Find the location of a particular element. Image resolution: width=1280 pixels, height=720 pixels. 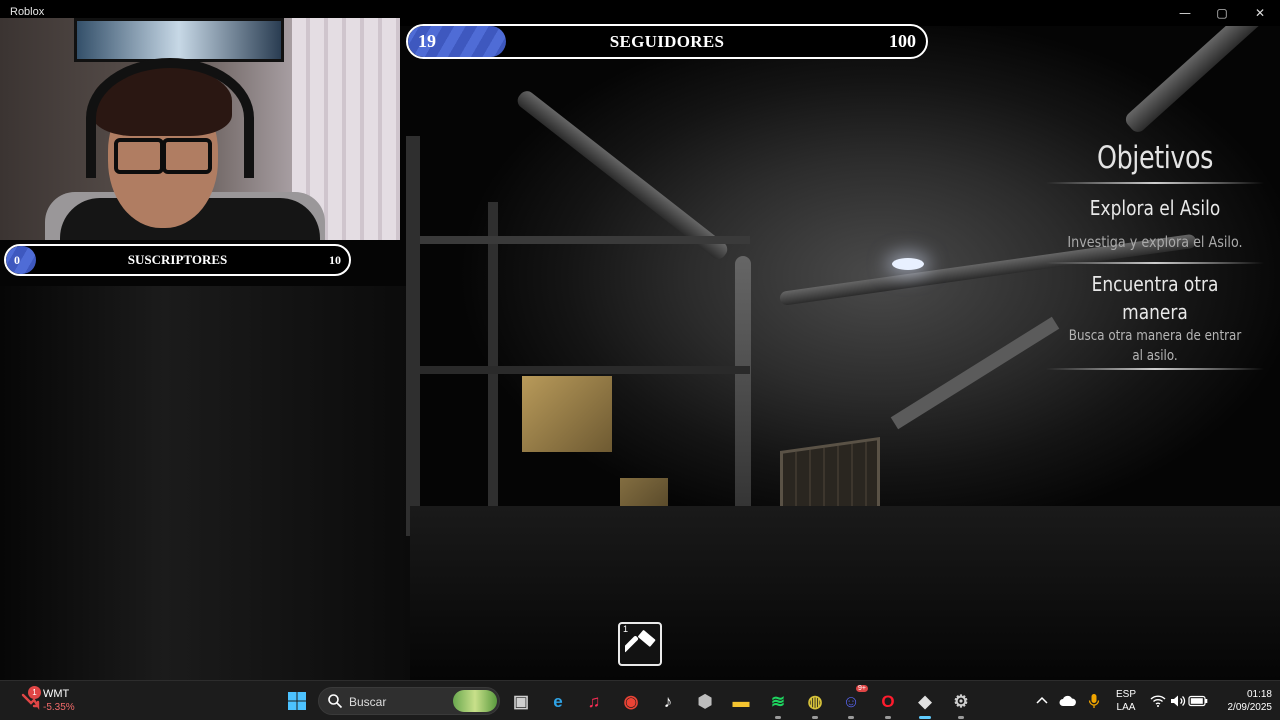

chrome-icon: ◉ is located at coordinates (631, 701).